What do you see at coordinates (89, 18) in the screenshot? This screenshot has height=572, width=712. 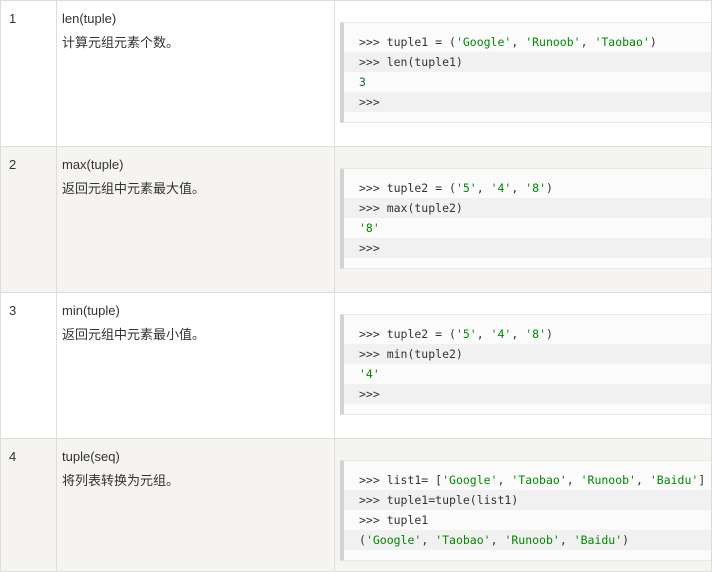 I see `function-name: len(tuple)` at bounding box center [89, 18].